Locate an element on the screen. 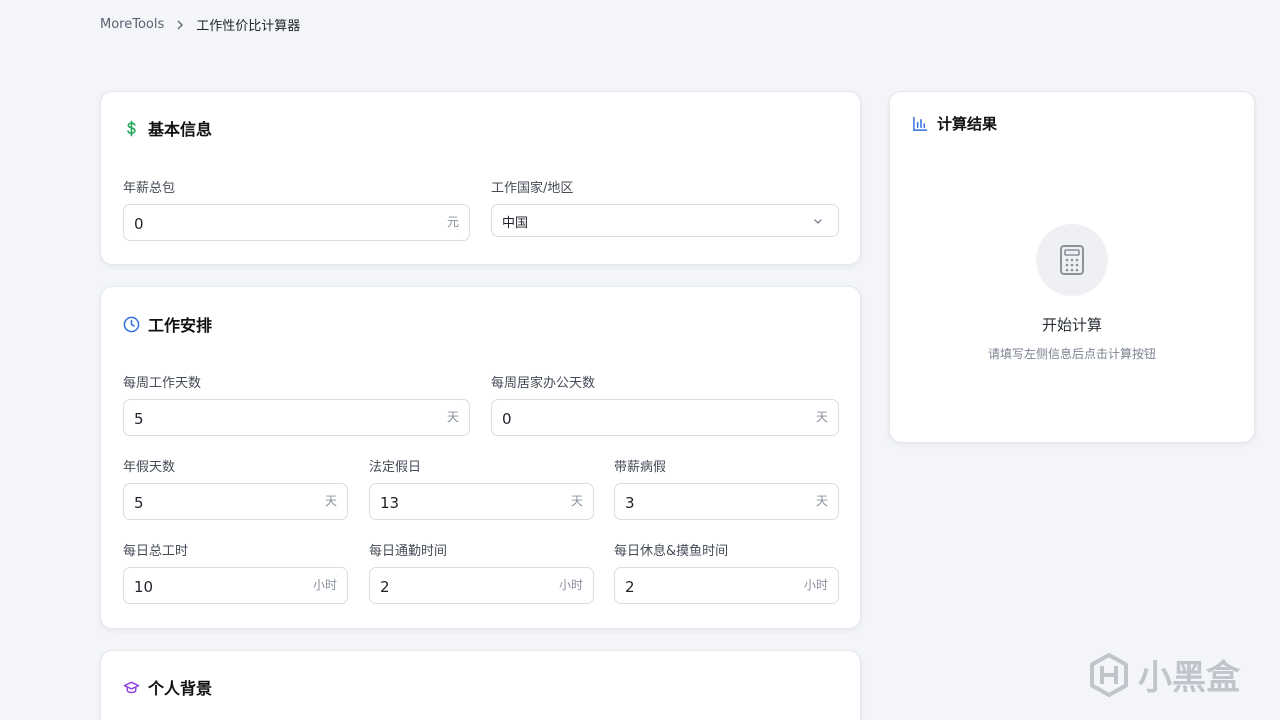  country-field: 工作国家/地区 中国 is located at coordinates (665, 209).